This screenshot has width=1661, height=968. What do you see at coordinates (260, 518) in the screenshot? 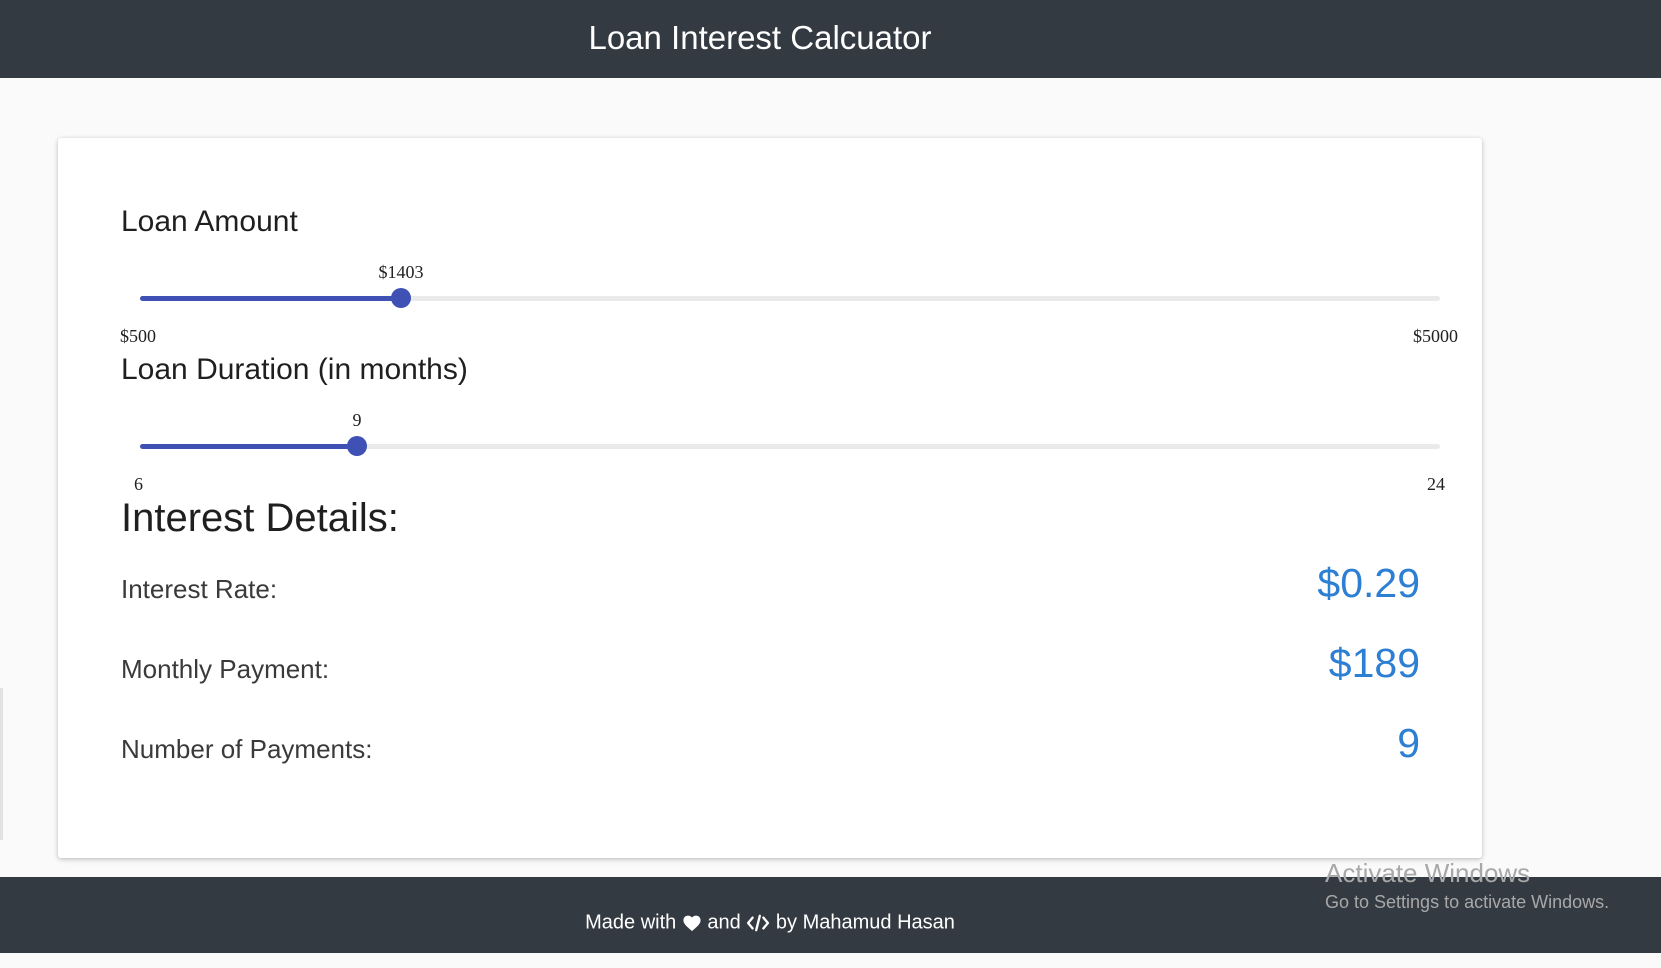
I see `interest-details-heading: Interest Details:` at bounding box center [260, 518].